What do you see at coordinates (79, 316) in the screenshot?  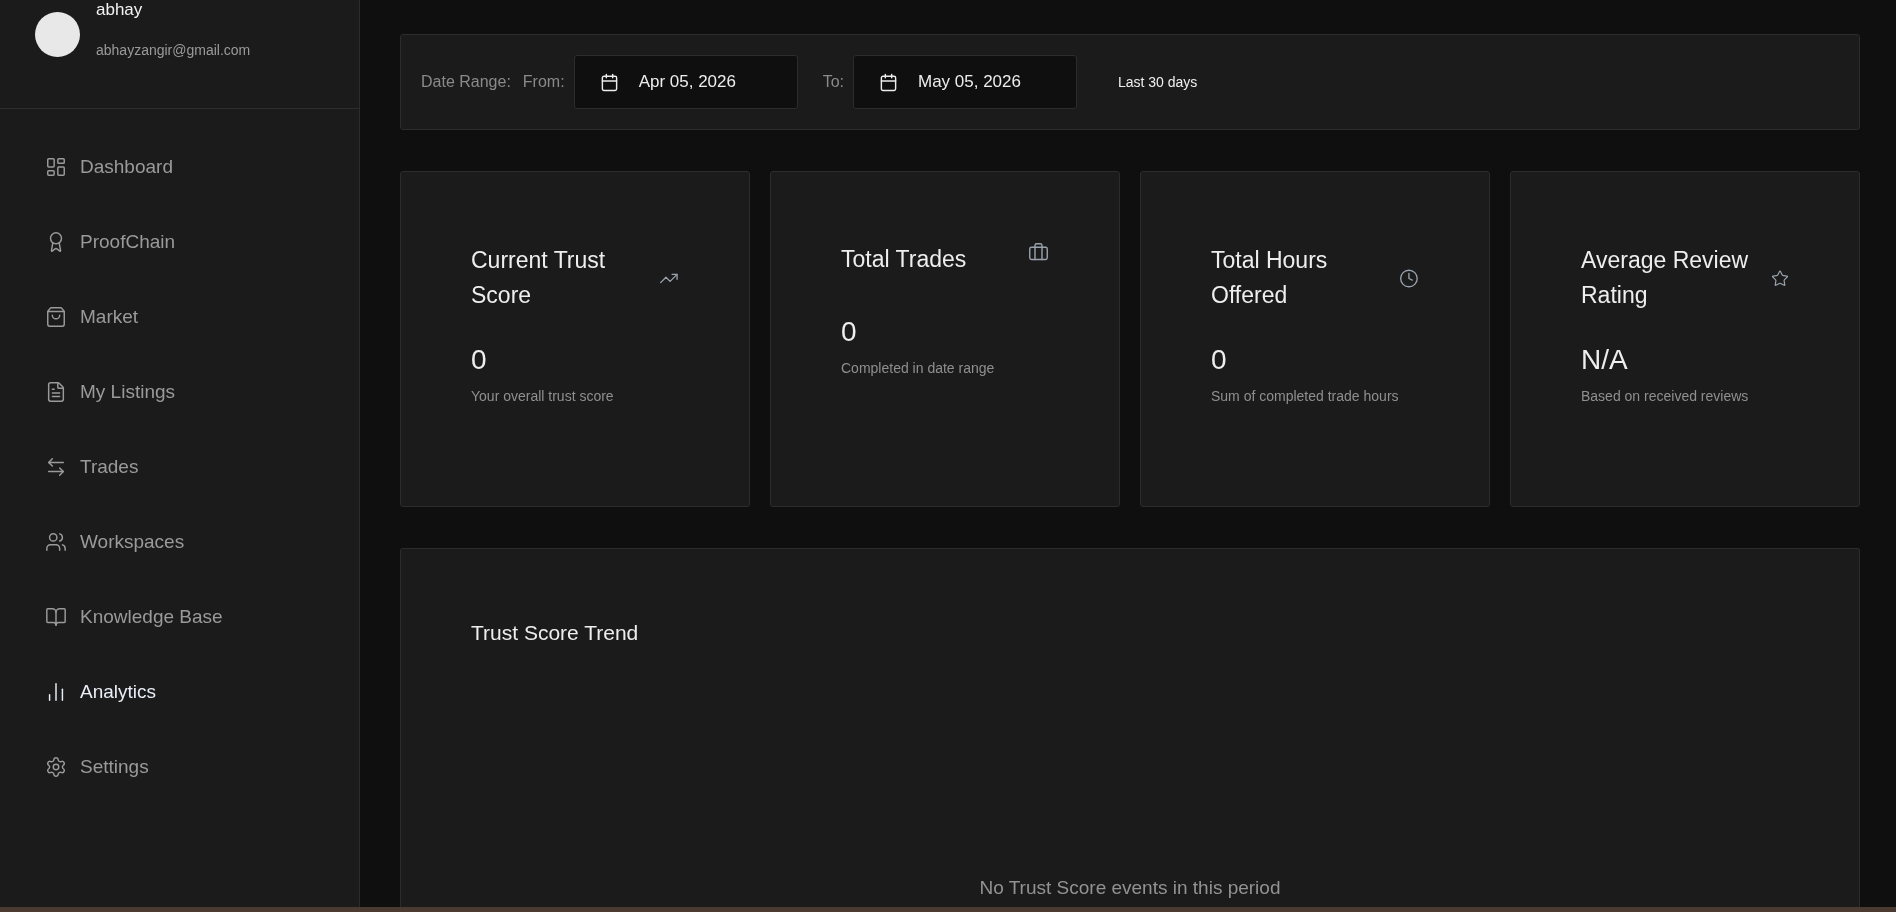 I see `sidebar-item: Market` at bounding box center [79, 316].